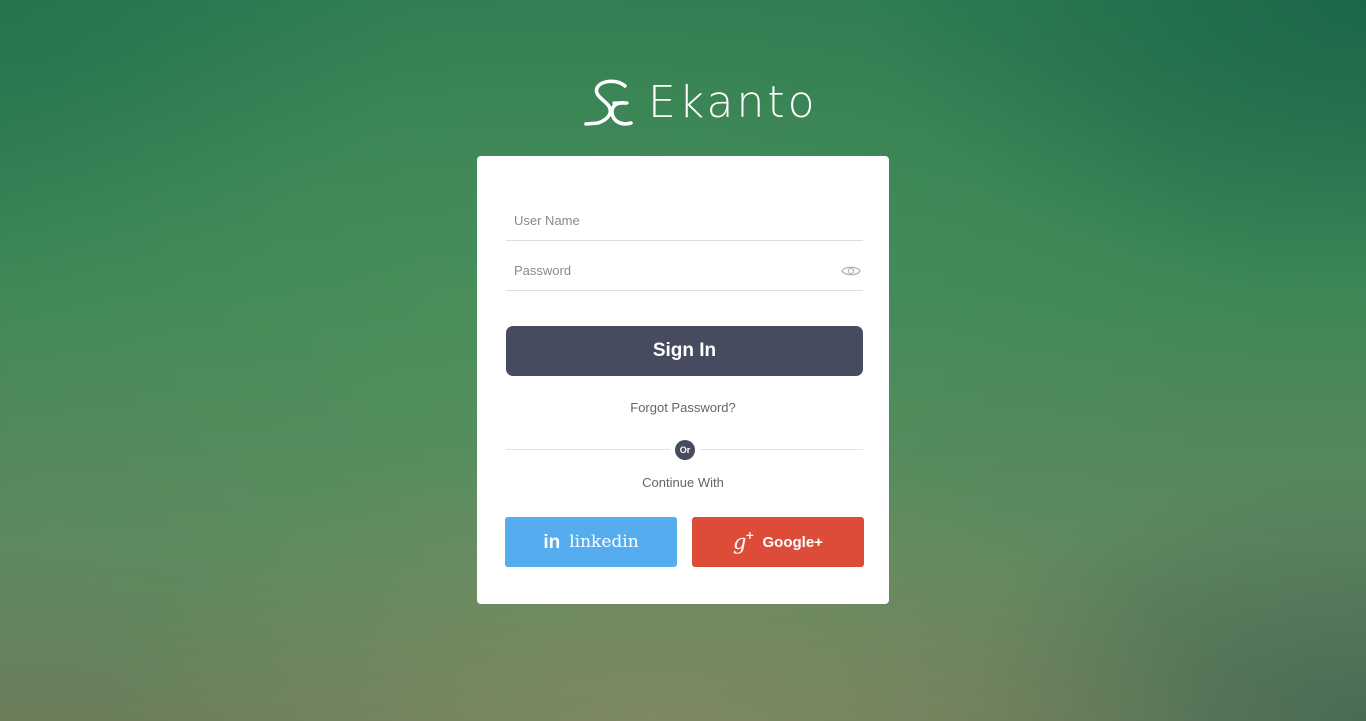 The height and width of the screenshot is (721, 1366). I want to click on or-badge: Or, so click(685, 450).